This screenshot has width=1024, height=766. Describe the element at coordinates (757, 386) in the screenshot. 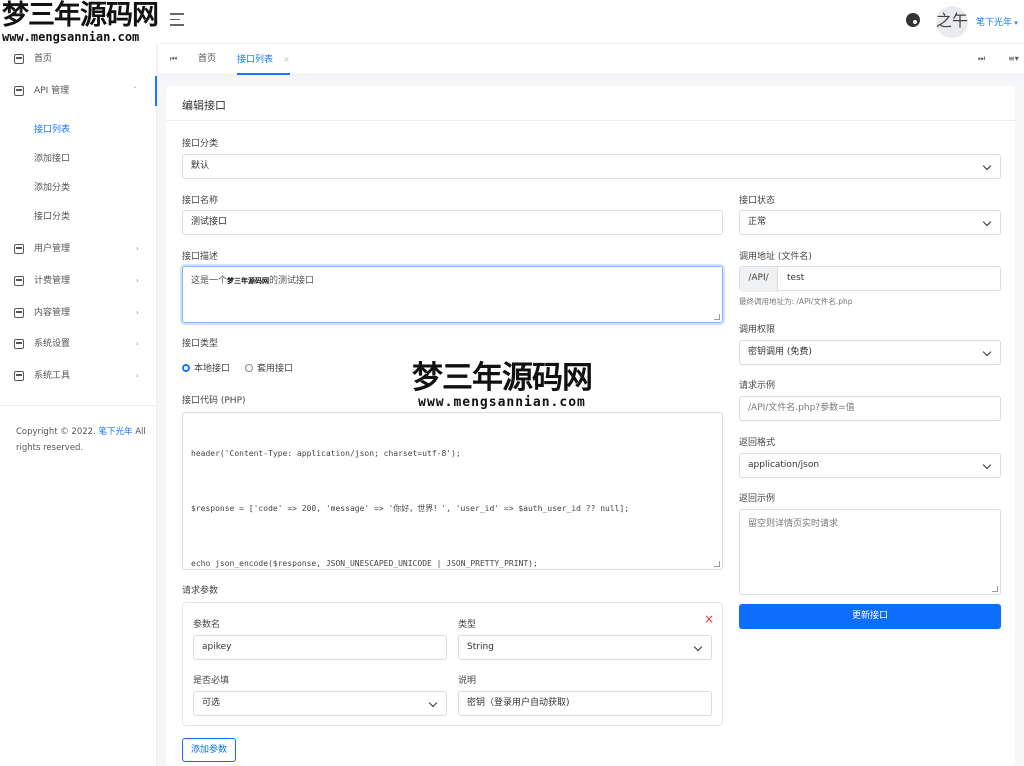

I see `example-label: 请求示例` at that location.